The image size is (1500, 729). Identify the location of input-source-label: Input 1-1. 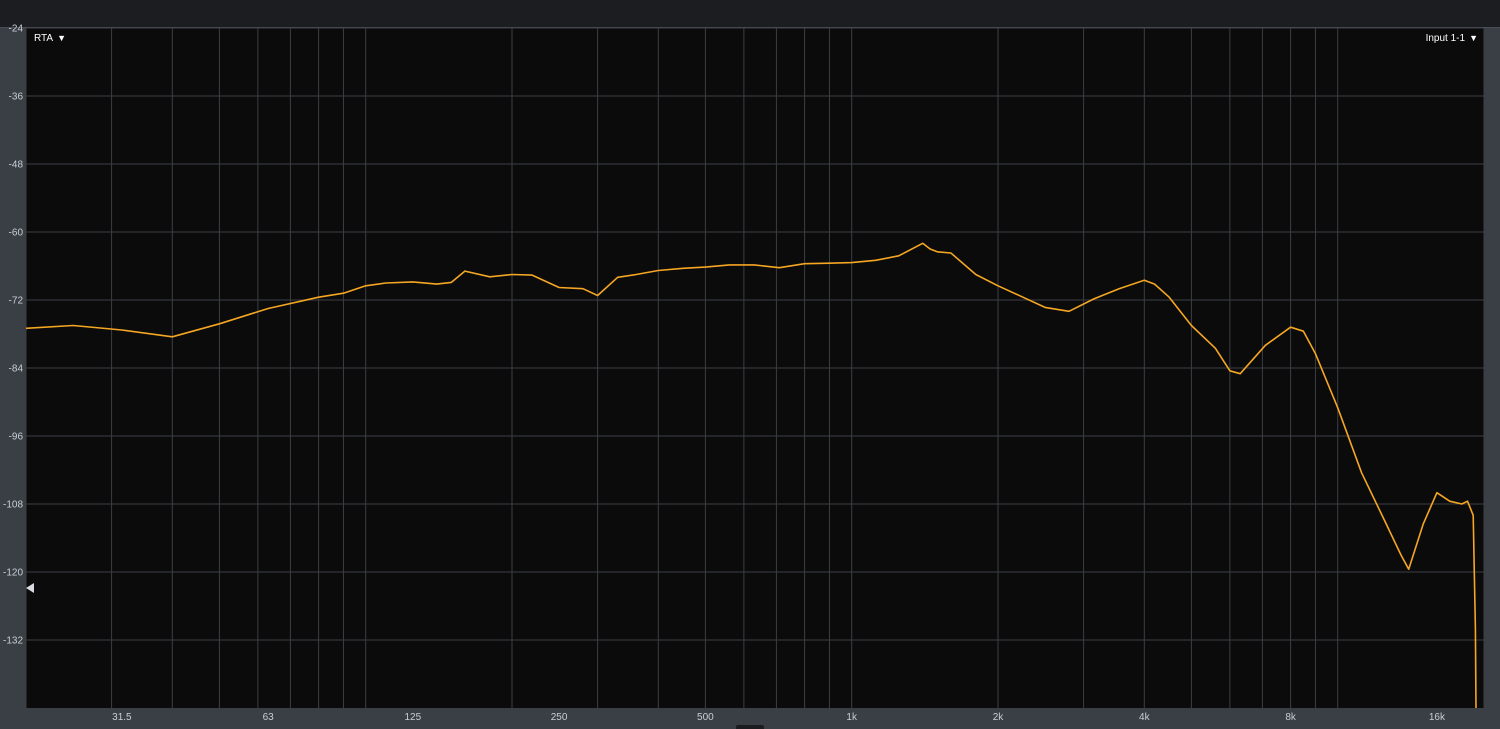
(1445, 38).